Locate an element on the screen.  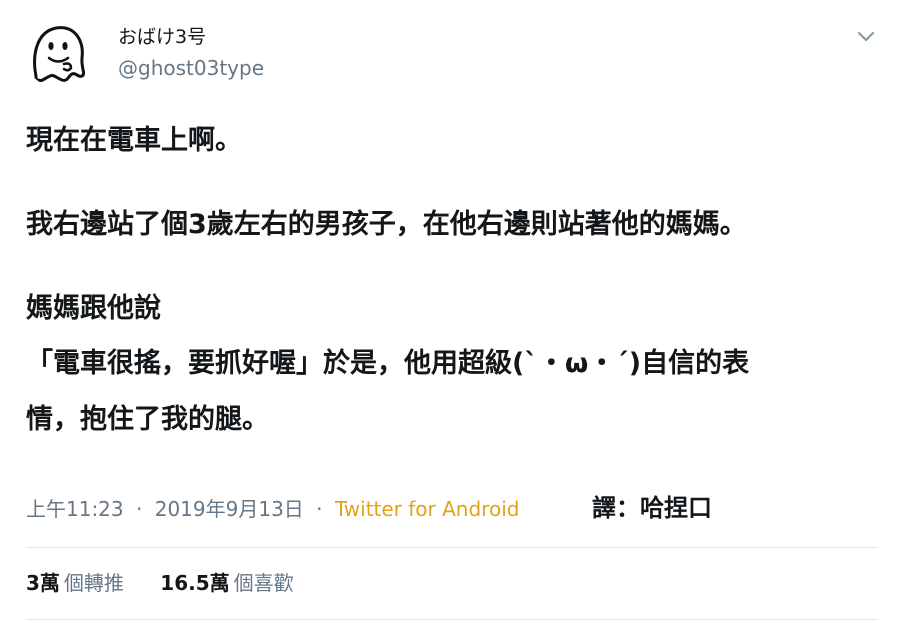
tweet-menu-button is located at coordinates (866, 36).